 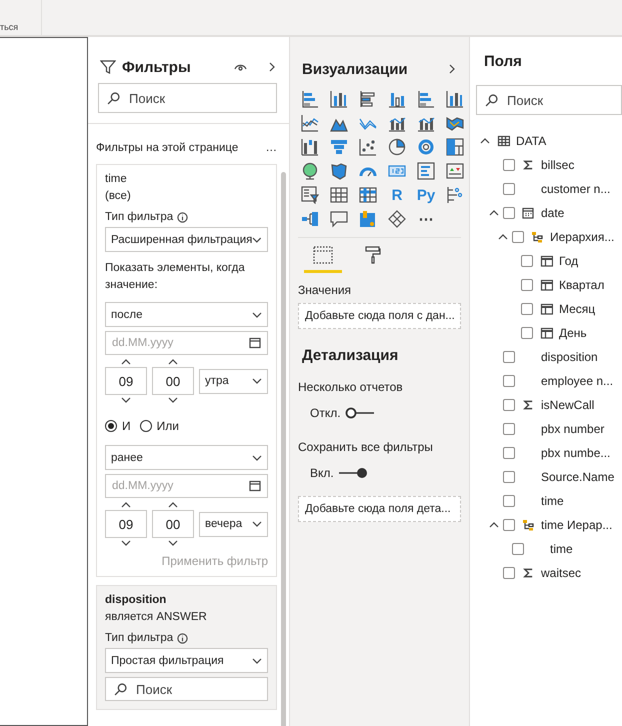 What do you see at coordinates (351, 387) in the screenshot?
I see `toggle-label: Несколько отчетов` at bounding box center [351, 387].